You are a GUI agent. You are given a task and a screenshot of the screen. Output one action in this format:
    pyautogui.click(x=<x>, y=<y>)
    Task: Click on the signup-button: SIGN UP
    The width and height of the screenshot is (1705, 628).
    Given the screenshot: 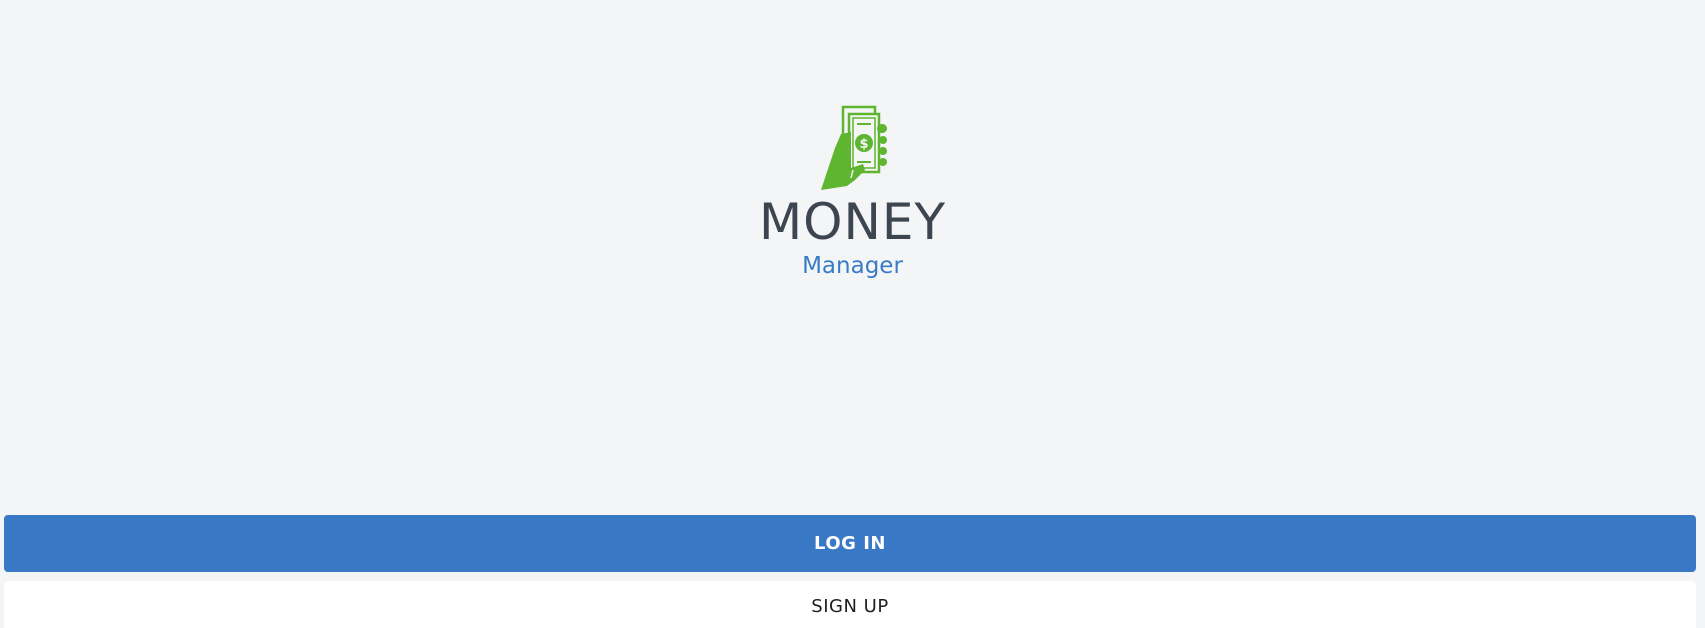 What is the action you would take?
    pyautogui.click(x=850, y=604)
    